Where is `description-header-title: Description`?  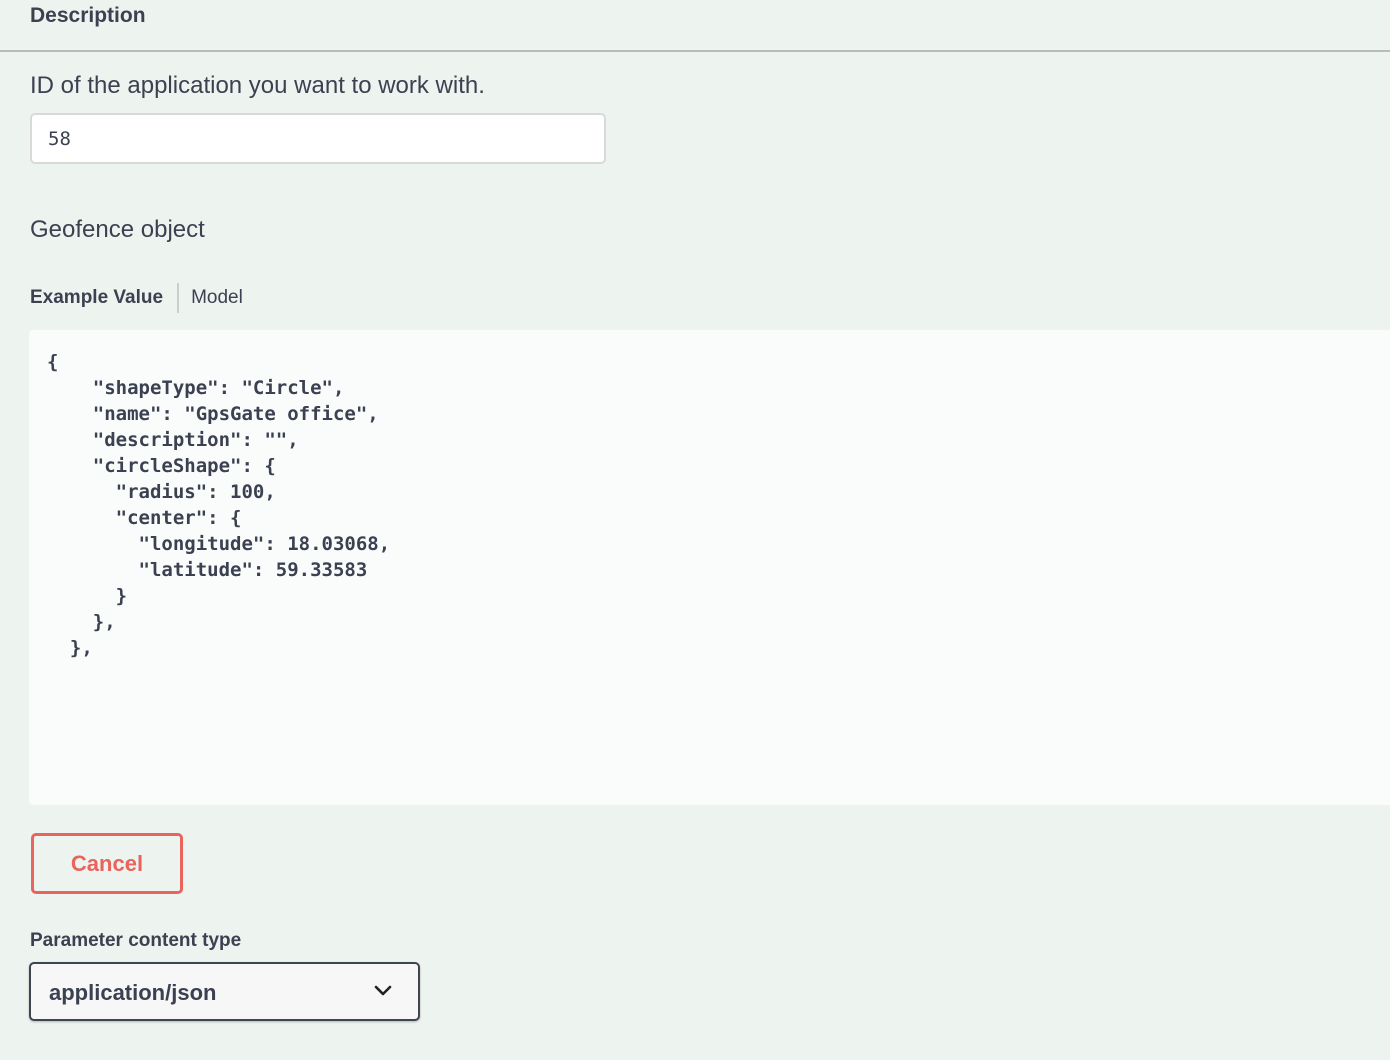
description-header-title: Description is located at coordinates (88, 15).